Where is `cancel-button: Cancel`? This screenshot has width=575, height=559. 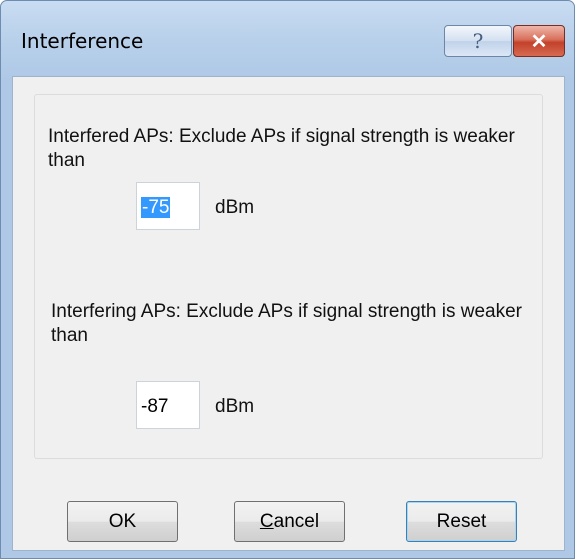 cancel-button: Cancel is located at coordinates (289, 521).